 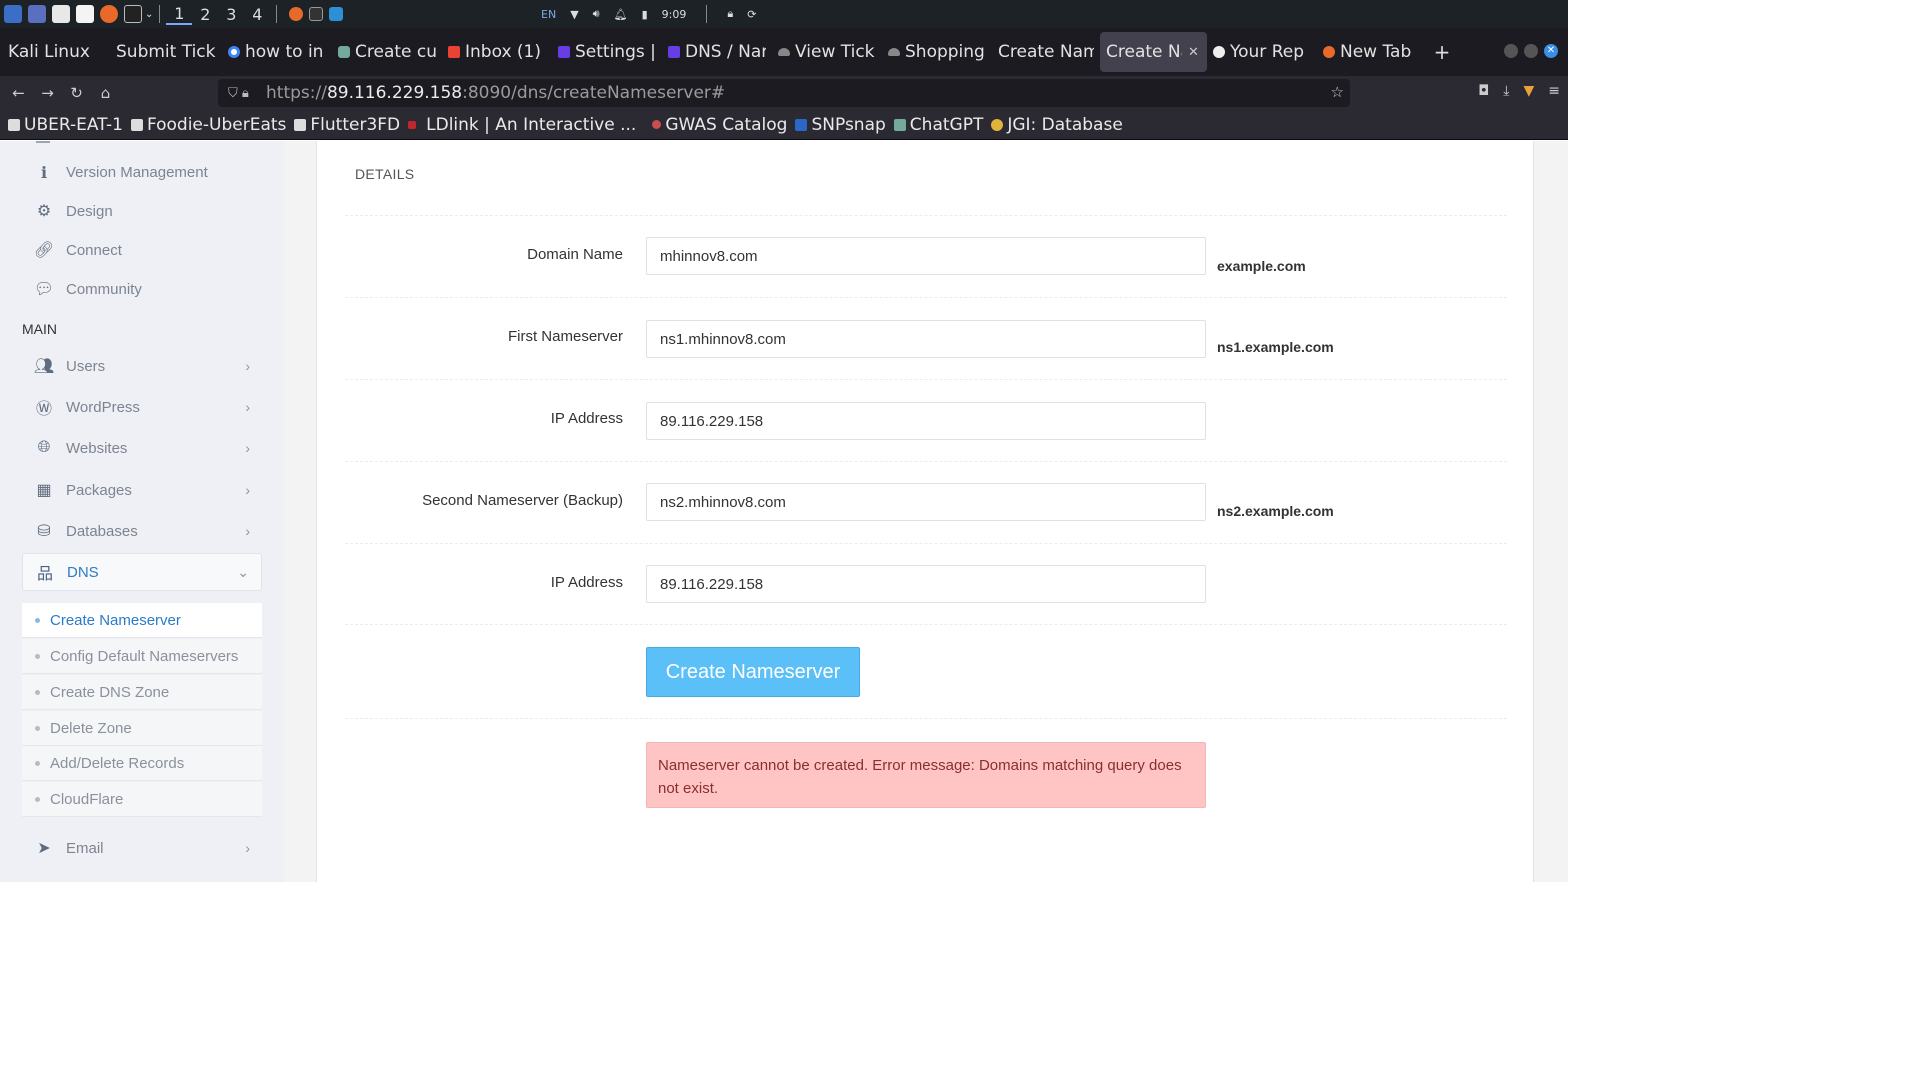 What do you see at coordinates (574, 14) in the screenshot?
I see `wifi-icon: ▼` at bounding box center [574, 14].